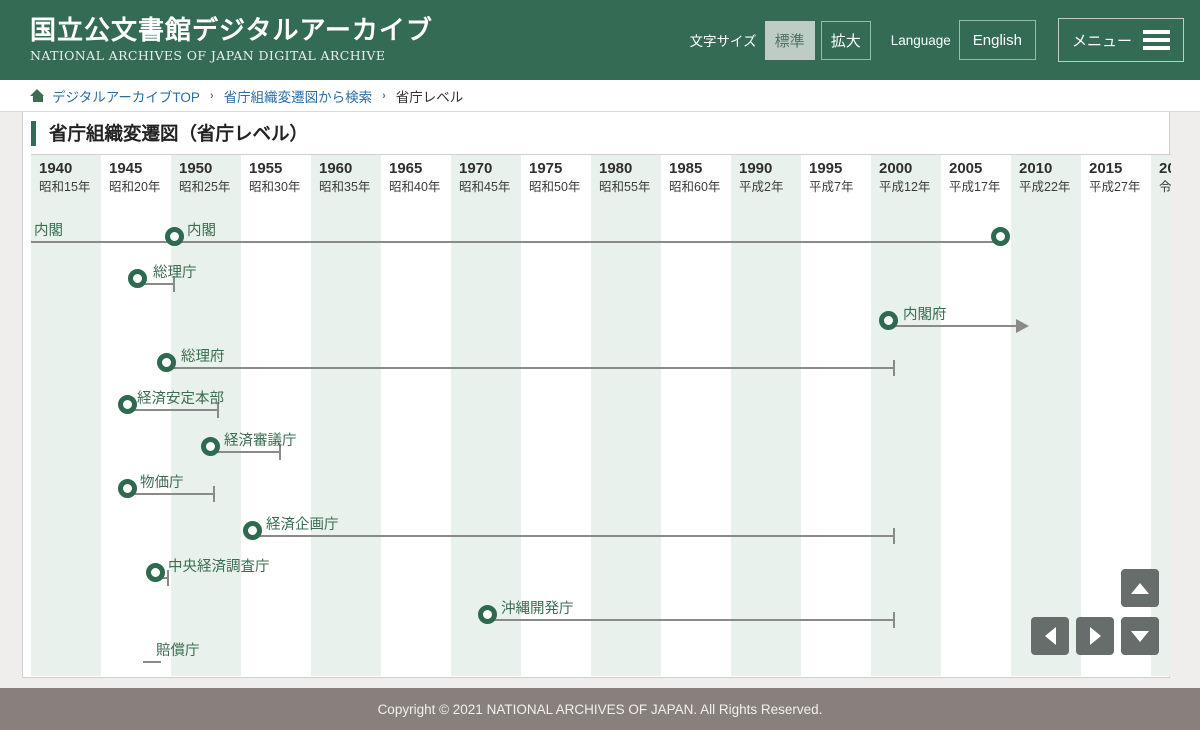 This screenshot has height=730, width=1200. I want to click on year-western: 1945, so click(126, 168).